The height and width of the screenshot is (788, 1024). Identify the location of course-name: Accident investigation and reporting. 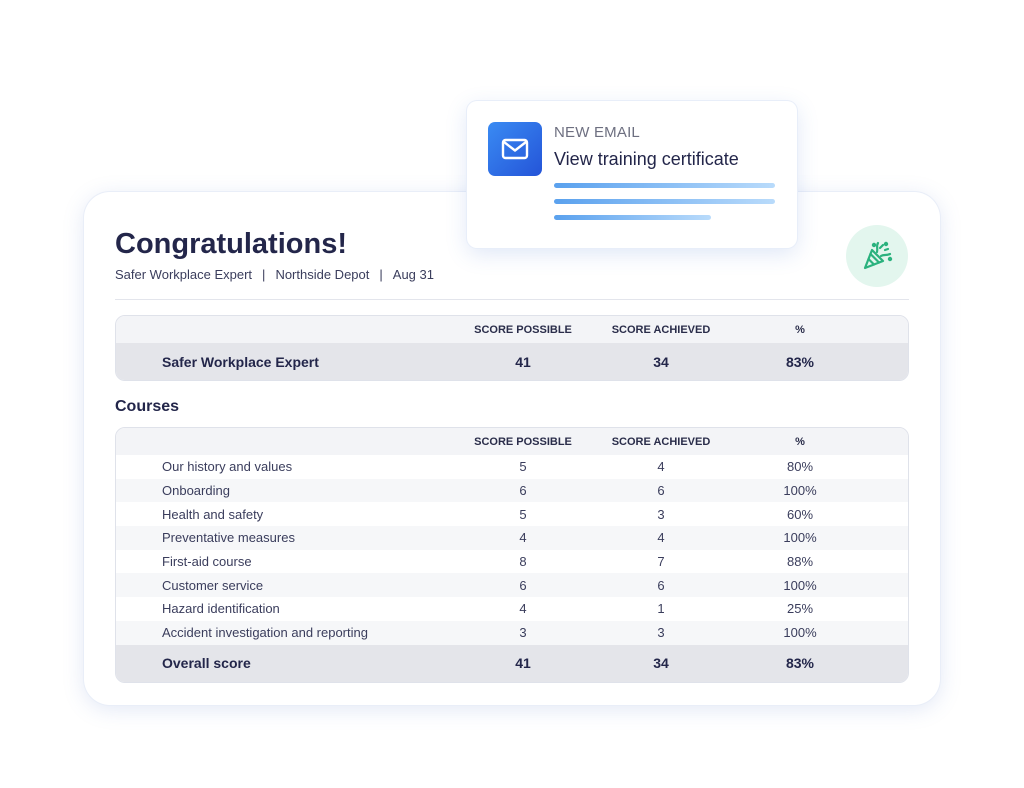
(265, 633).